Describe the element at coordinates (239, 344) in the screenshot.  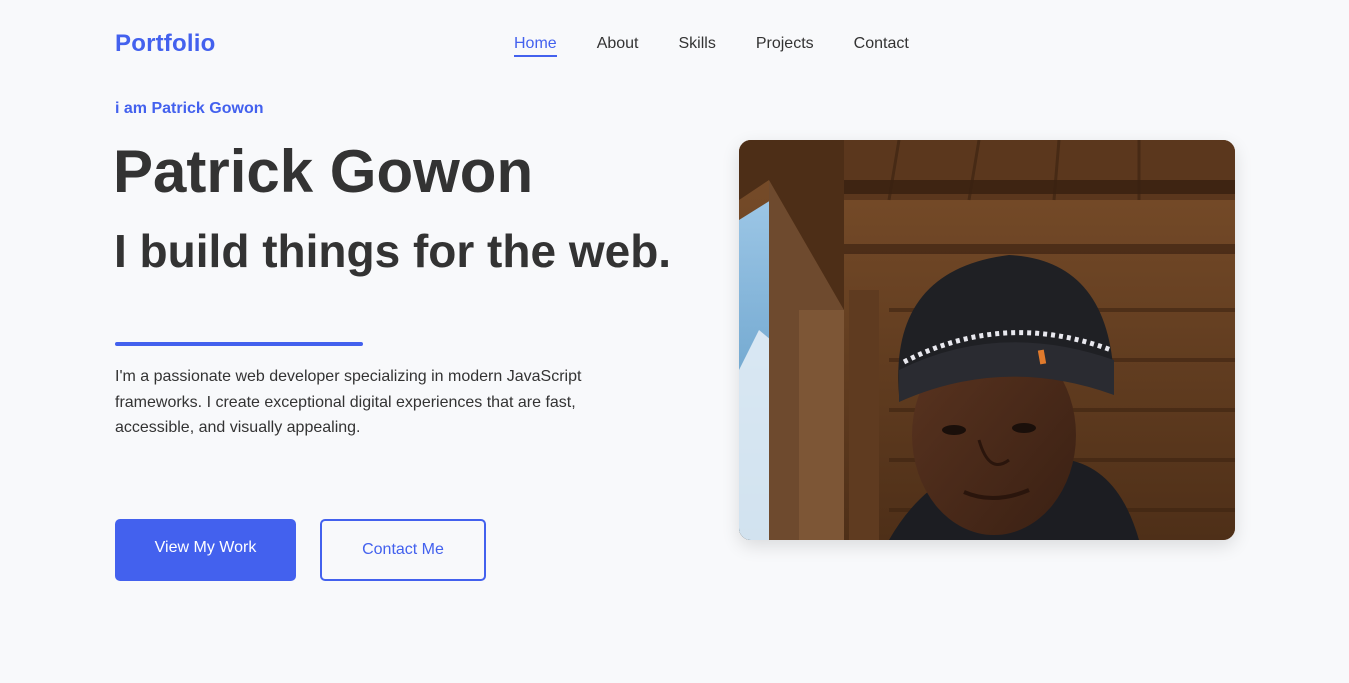
I see `accent-underline` at that location.